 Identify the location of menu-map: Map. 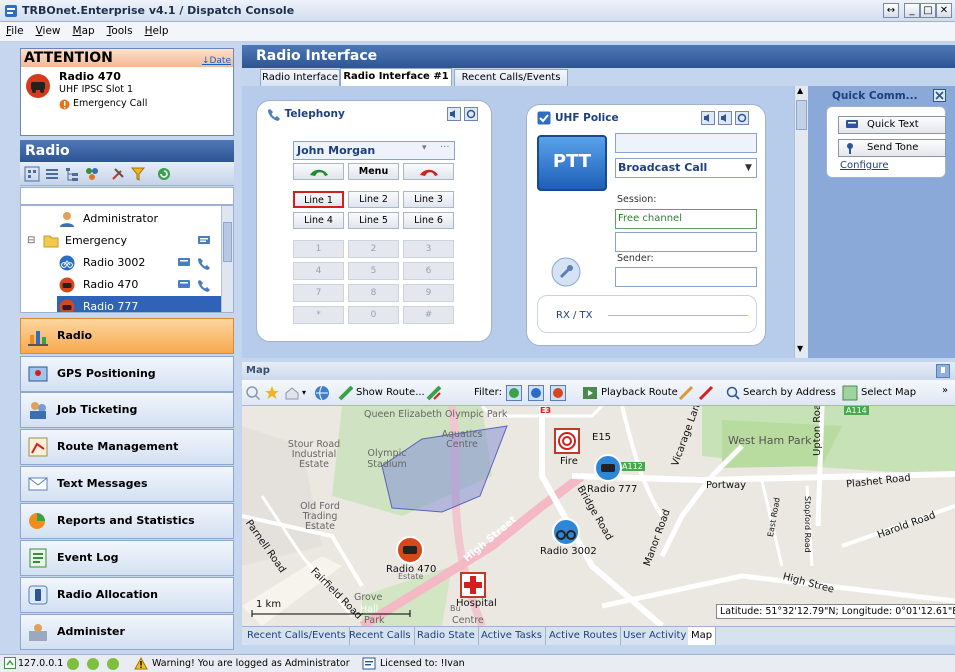
(84, 29).